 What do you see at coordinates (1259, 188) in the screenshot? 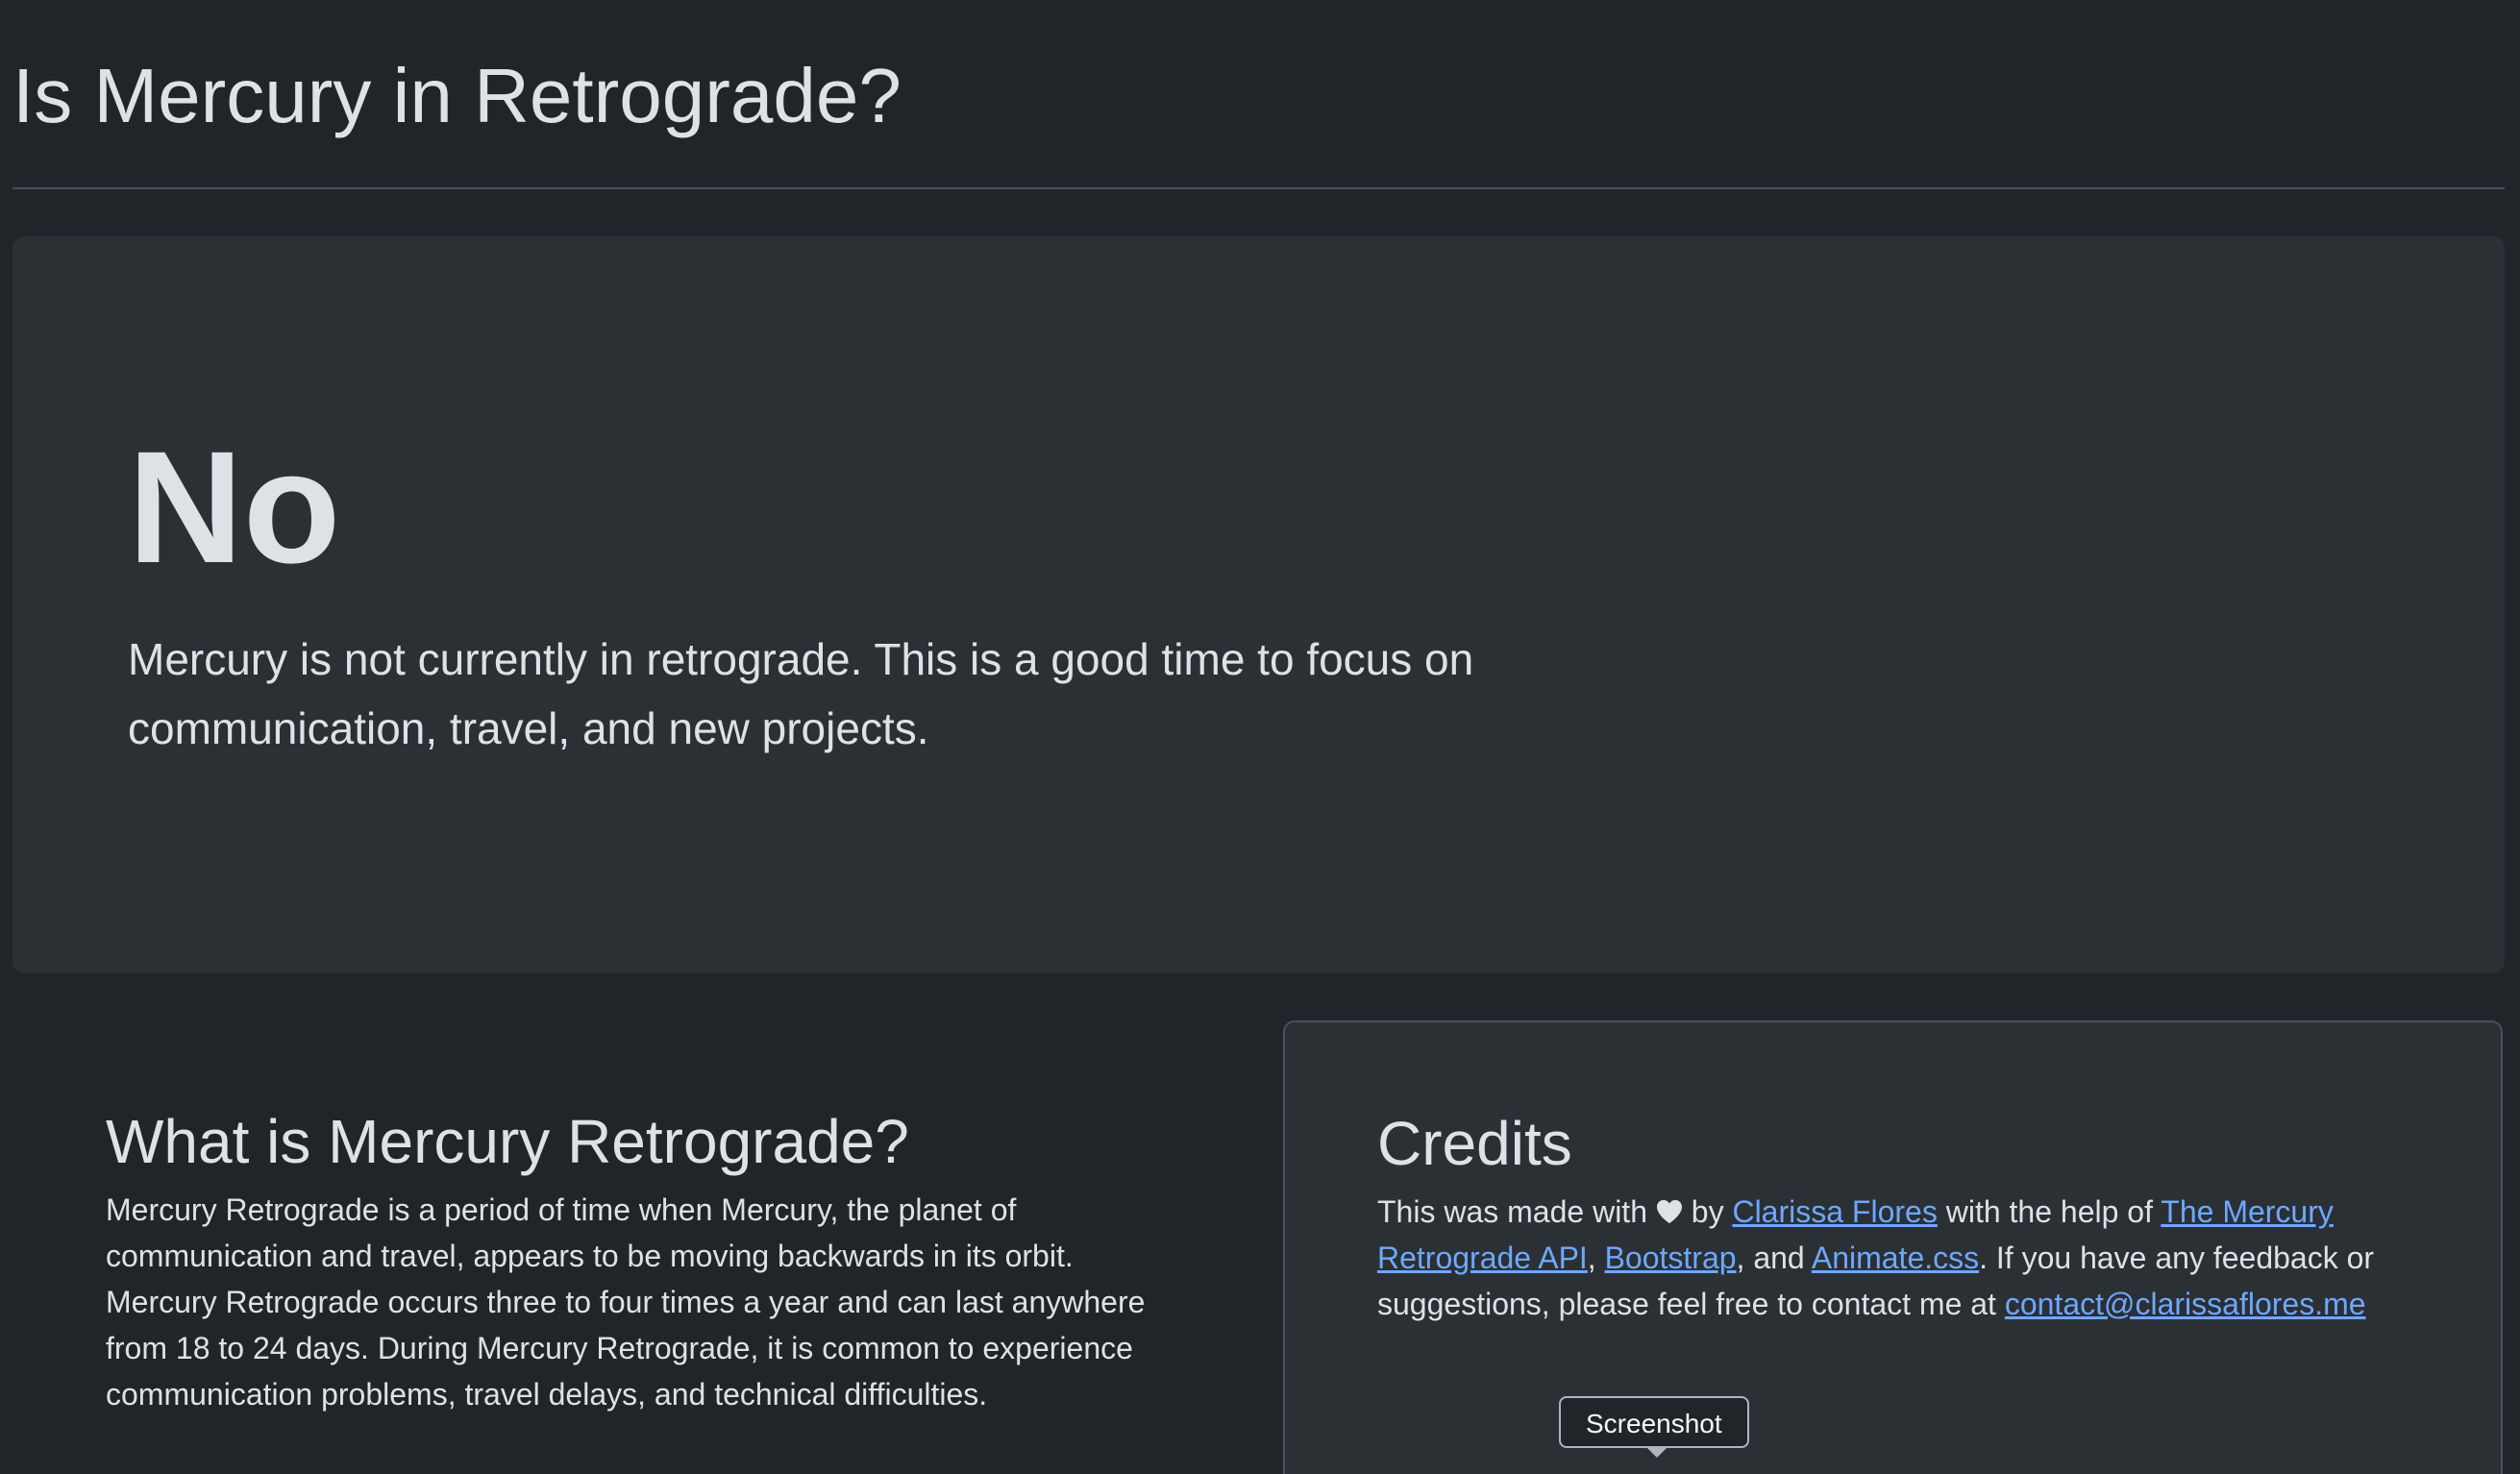
I see `title-divider` at bounding box center [1259, 188].